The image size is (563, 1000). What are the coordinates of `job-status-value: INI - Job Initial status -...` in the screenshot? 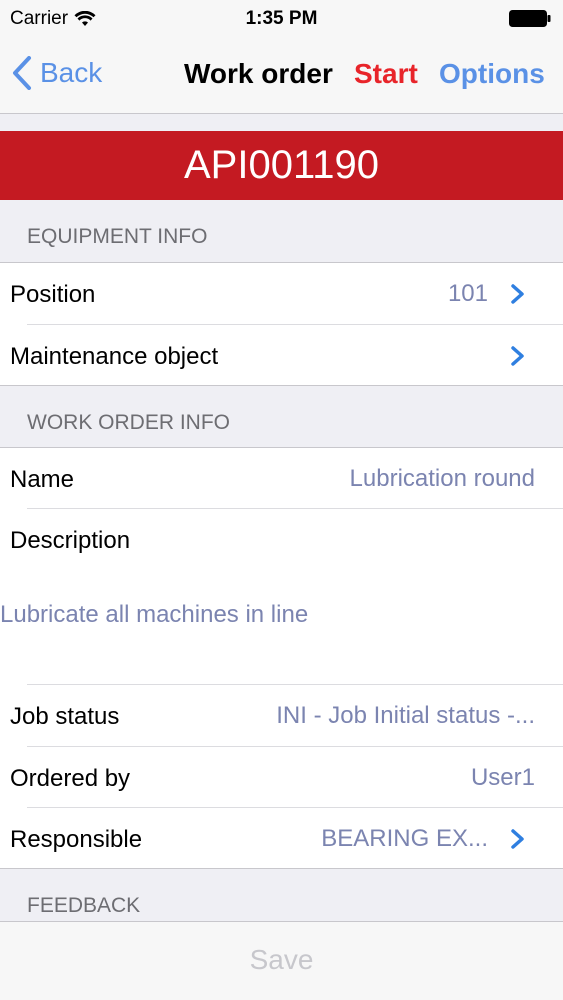 It's located at (405, 715).